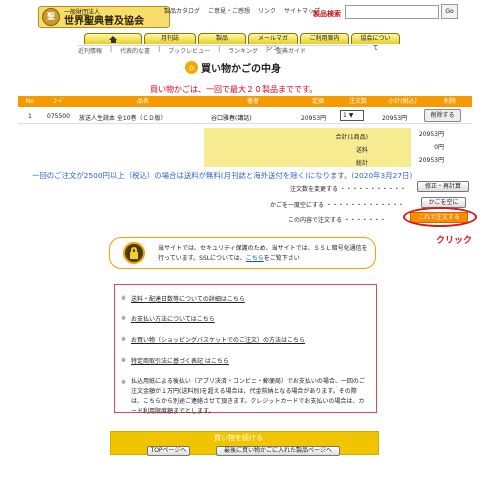  What do you see at coordinates (229, 10) in the screenshot?
I see `feedback-link: ご意見・ご感想` at bounding box center [229, 10].